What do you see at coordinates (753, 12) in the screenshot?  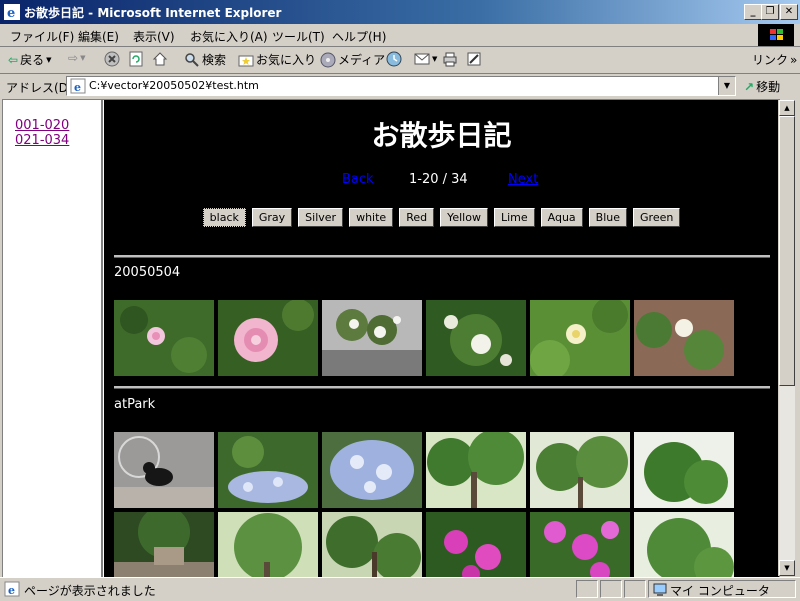 I see `minimize-button: _` at bounding box center [753, 12].